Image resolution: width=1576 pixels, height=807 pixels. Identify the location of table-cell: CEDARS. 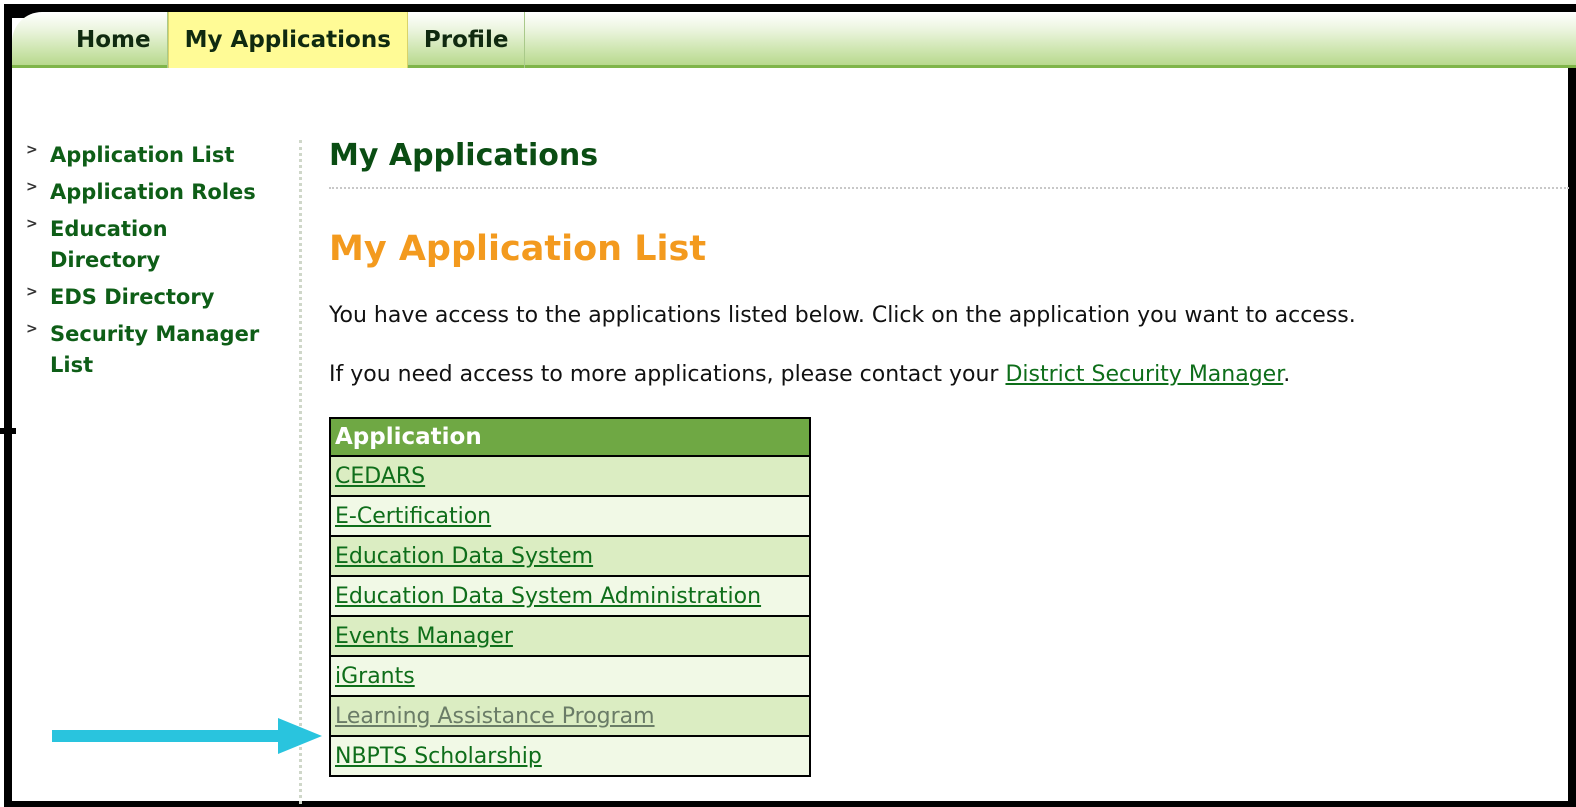
(570, 476).